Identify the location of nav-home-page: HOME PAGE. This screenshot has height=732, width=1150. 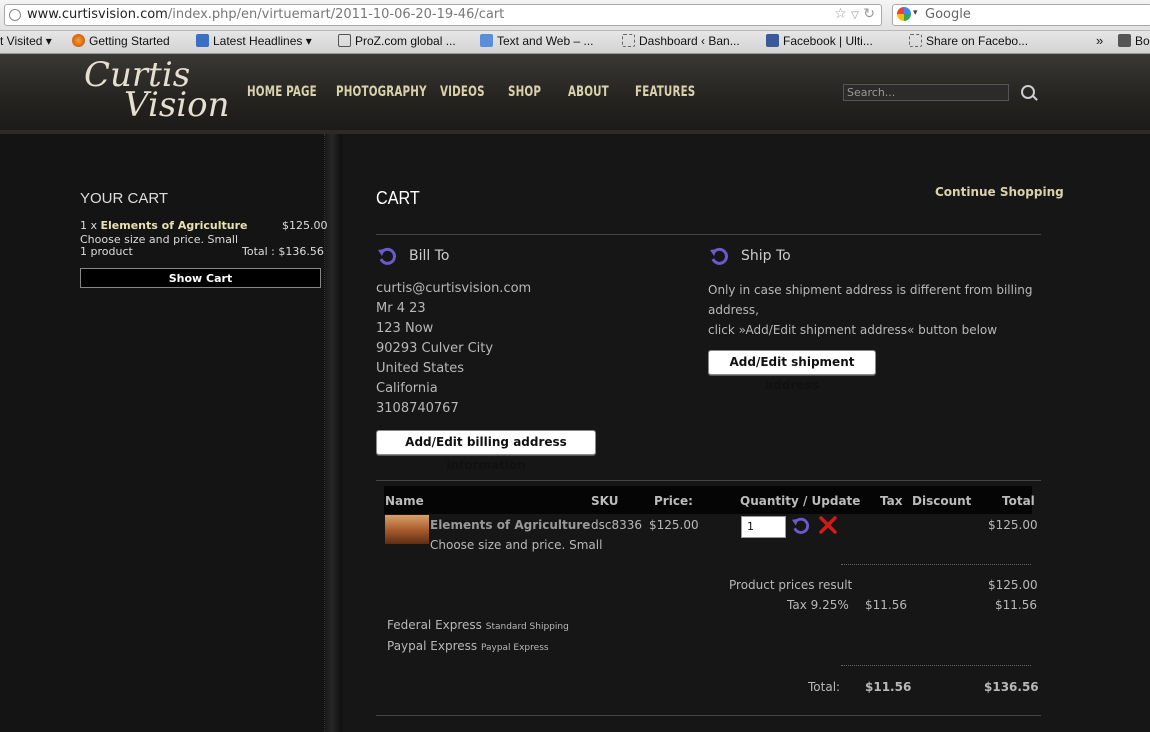
(282, 92).